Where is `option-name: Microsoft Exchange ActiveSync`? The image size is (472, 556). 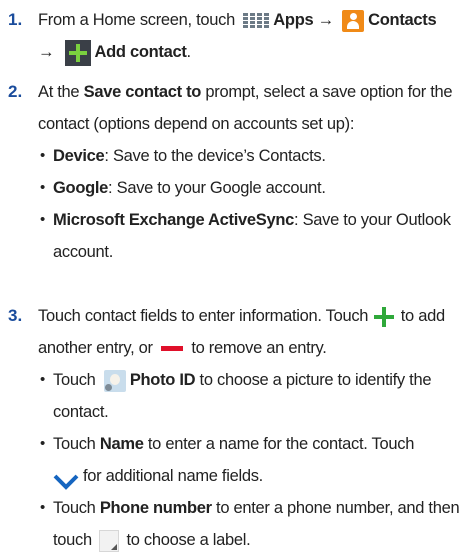
option-name: Microsoft Exchange ActiveSync is located at coordinates (174, 220).